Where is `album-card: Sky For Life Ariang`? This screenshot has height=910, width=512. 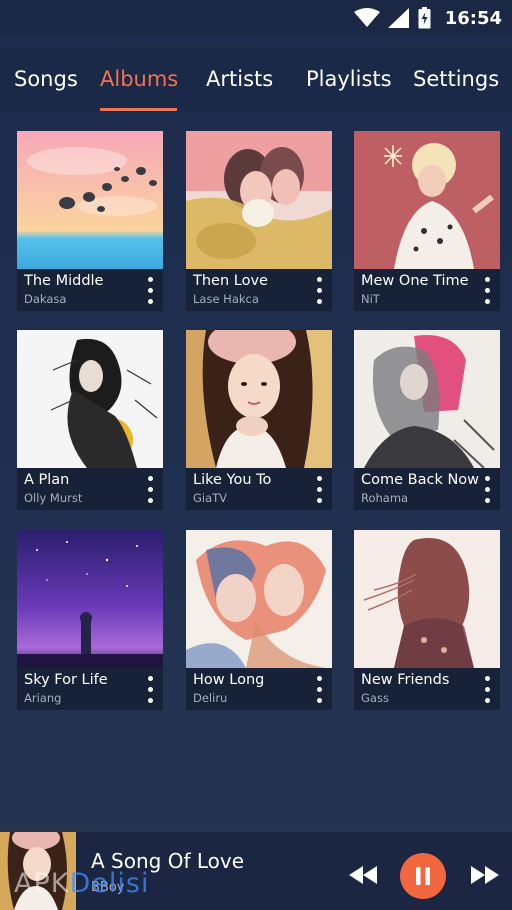
album-card: Sky For Life Ariang is located at coordinates (90, 620).